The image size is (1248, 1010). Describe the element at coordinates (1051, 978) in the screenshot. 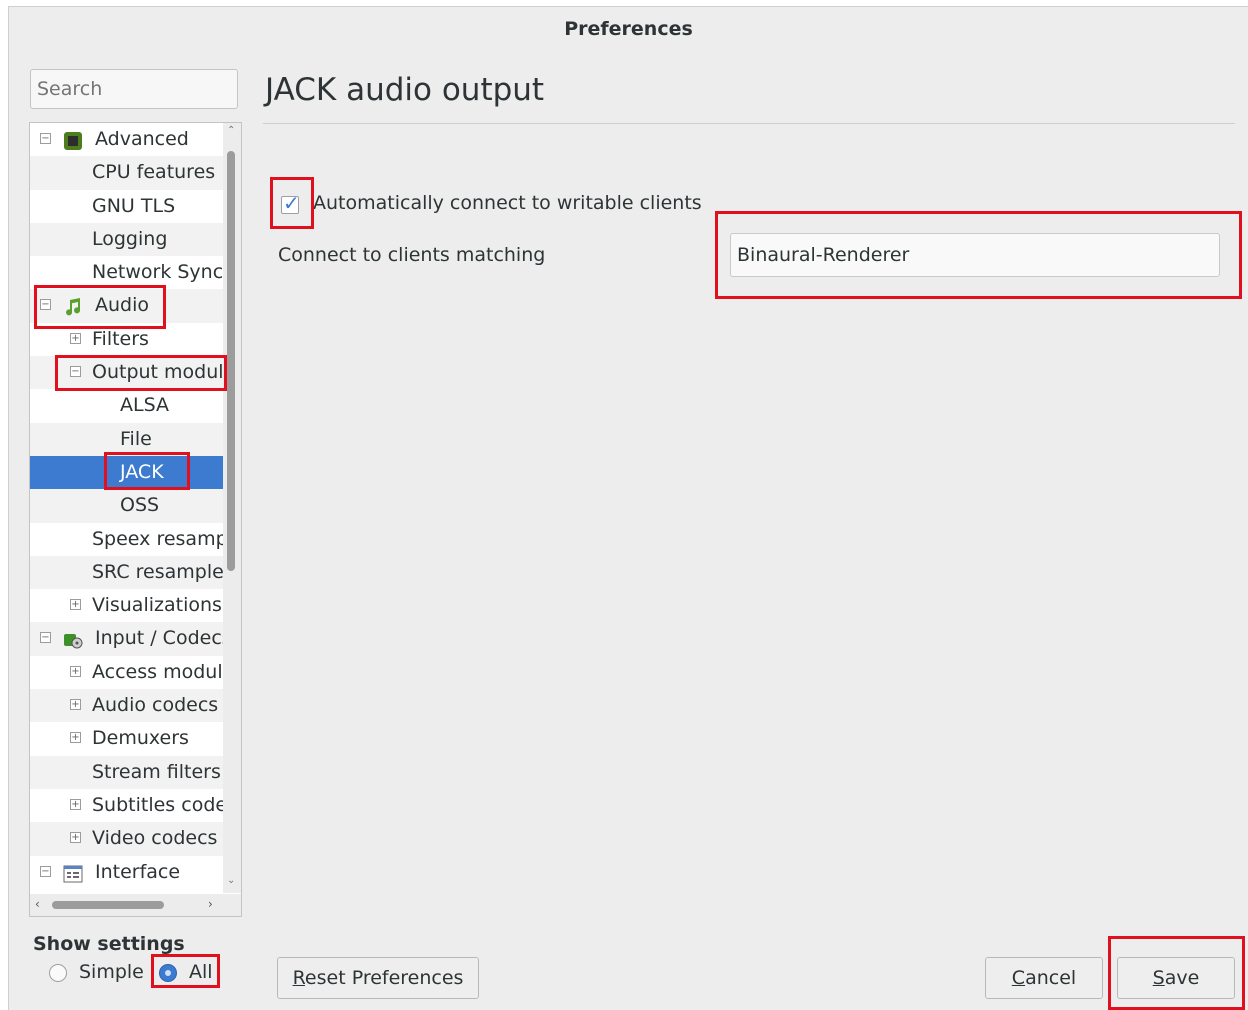

I see `cancel-rest: ancel` at that location.